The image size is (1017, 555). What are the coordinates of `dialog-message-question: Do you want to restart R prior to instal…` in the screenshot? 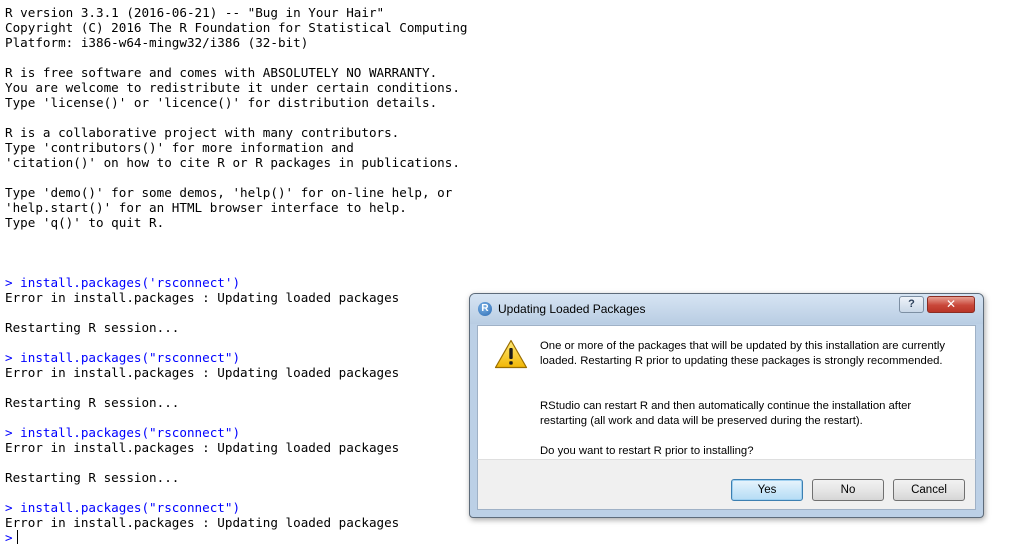 It's located at (647, 451).